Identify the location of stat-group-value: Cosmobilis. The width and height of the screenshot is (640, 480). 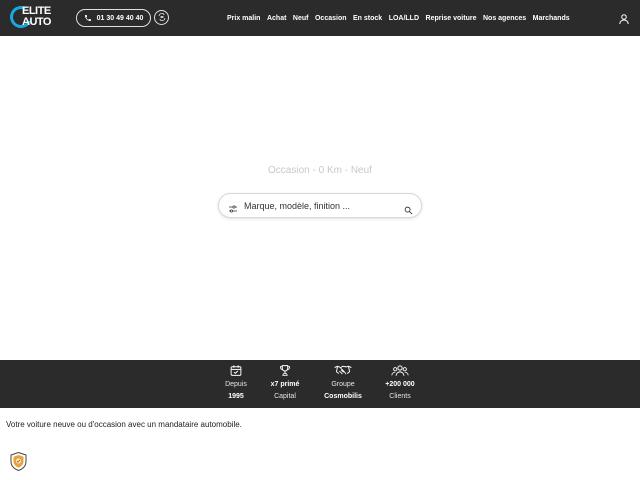
(343, 396).